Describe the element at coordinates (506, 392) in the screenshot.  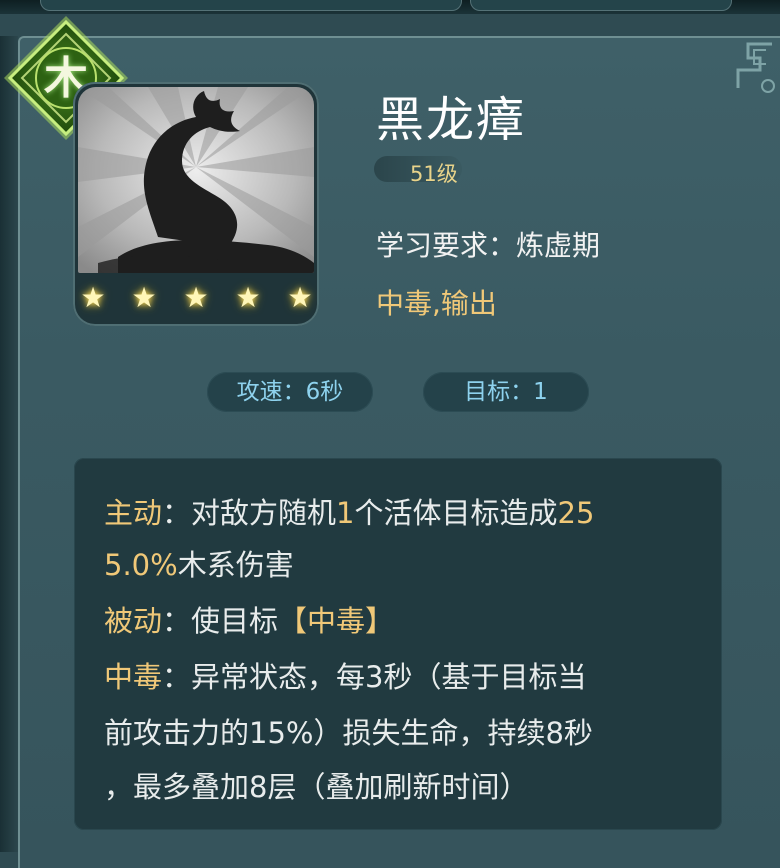
I see `target-count-chip: 目标：1` at that location.